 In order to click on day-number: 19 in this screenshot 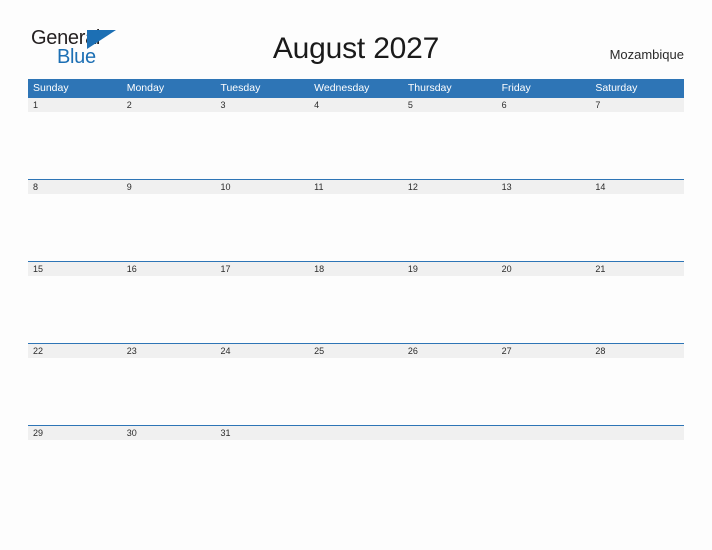, I will do `click(450, 269)`.